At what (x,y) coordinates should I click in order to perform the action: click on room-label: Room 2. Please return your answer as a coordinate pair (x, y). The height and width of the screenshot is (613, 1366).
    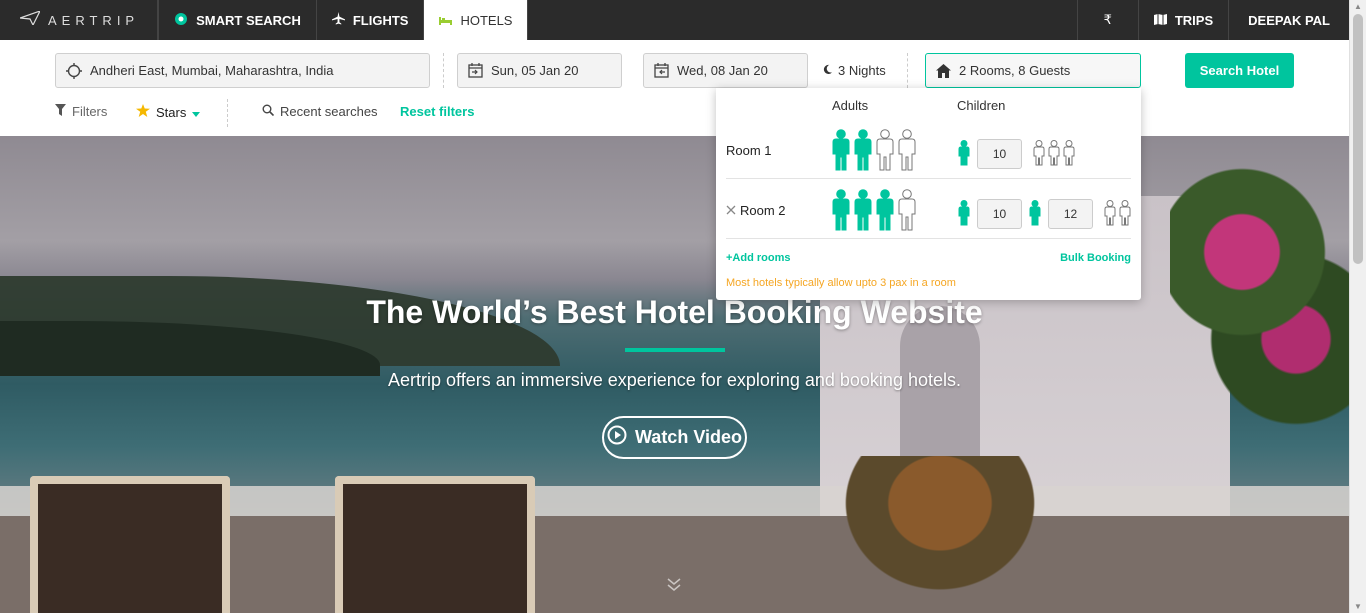
    Looking at the image, I should click on (756, 210).